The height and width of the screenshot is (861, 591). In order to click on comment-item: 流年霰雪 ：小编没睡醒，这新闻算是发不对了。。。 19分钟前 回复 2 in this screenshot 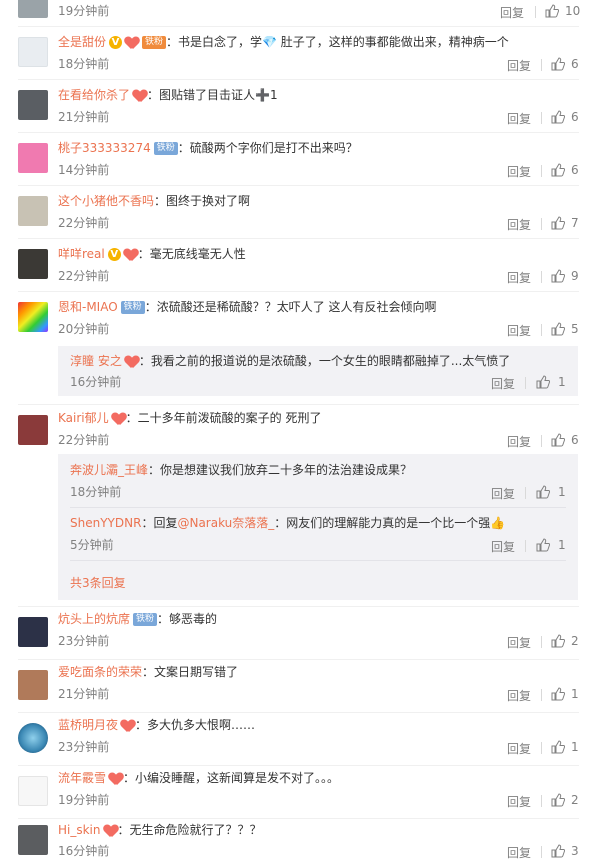, I will do `click(295, 791)`.